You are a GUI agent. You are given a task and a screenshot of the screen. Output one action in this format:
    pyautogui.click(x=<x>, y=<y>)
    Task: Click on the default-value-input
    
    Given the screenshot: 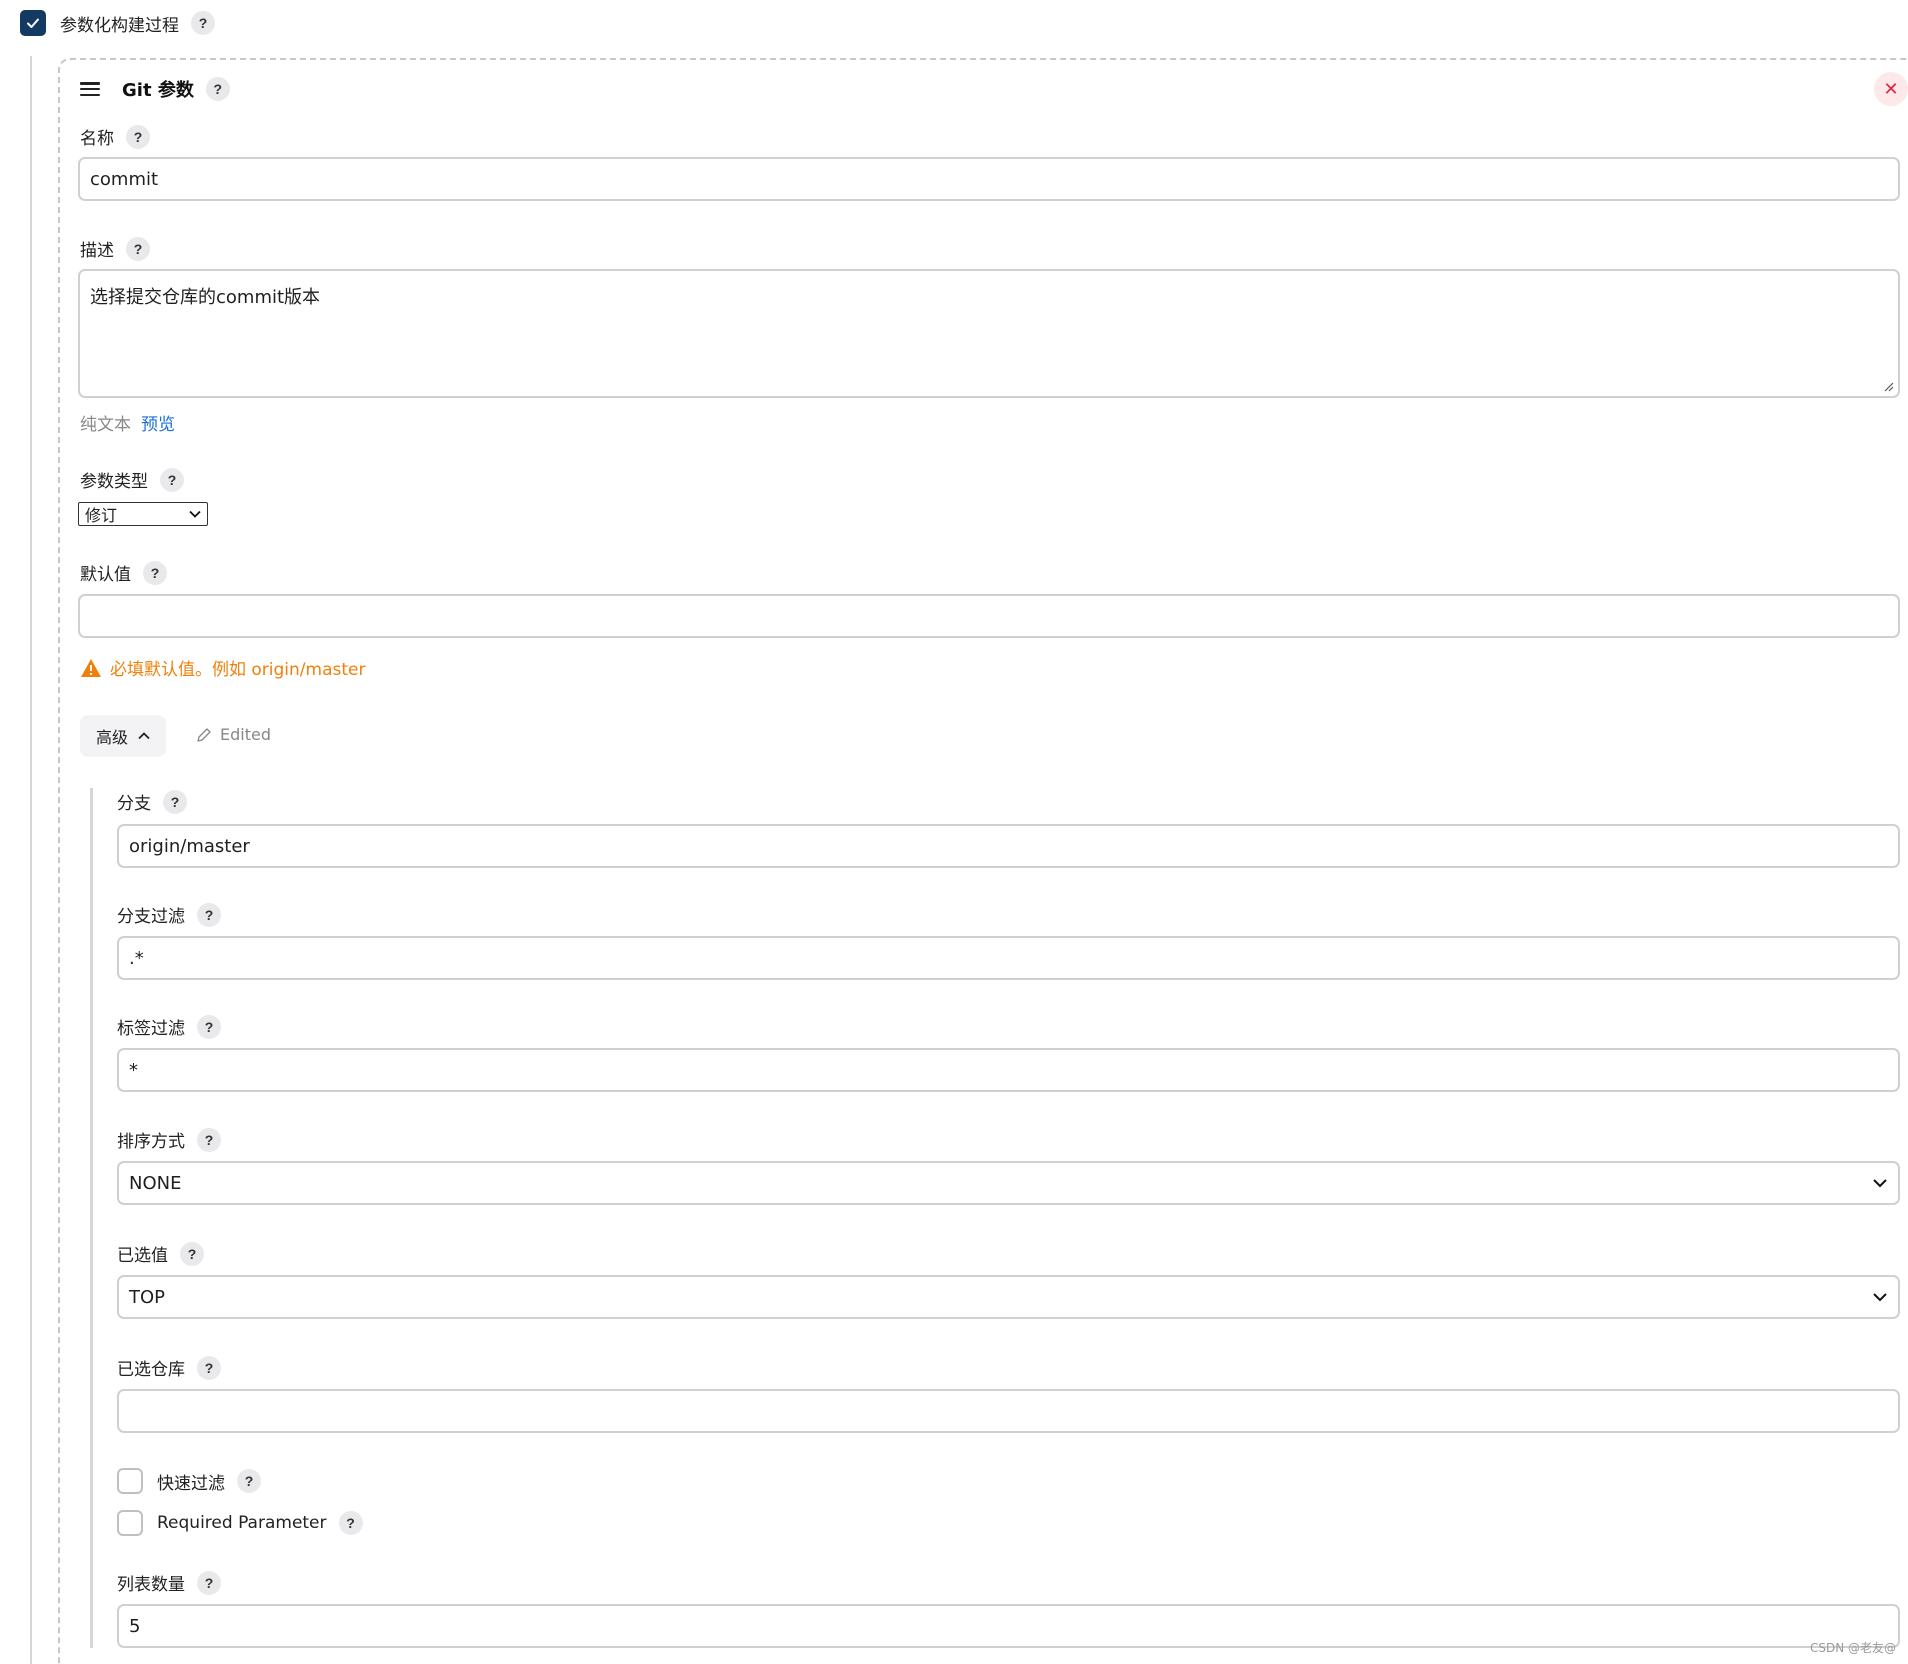 What is the action you would take?
    pyautogui.click(x=989, y=616)
    